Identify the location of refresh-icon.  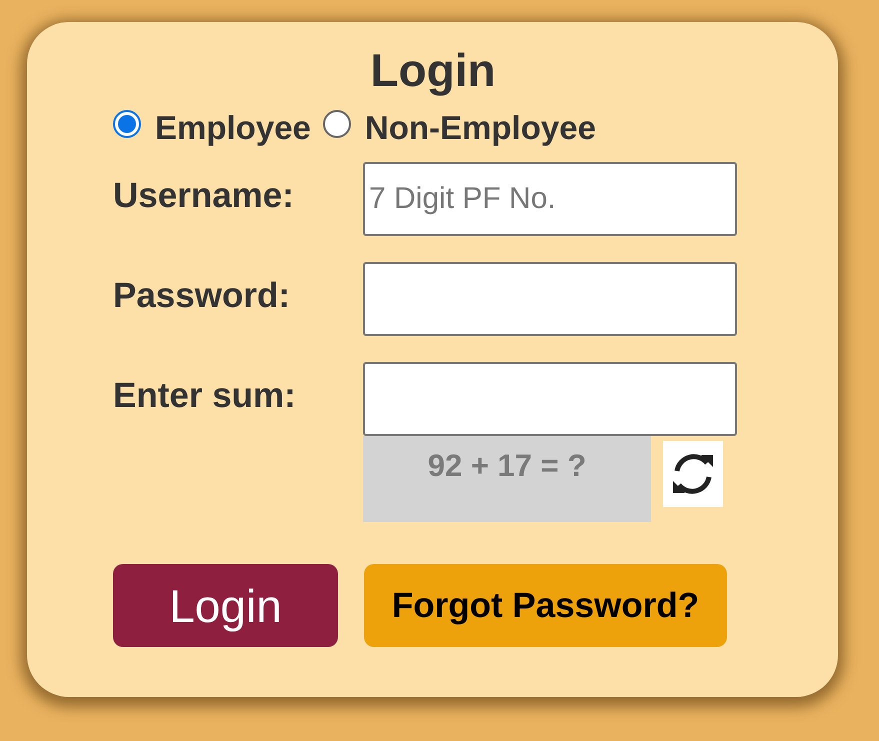
(693, 474).